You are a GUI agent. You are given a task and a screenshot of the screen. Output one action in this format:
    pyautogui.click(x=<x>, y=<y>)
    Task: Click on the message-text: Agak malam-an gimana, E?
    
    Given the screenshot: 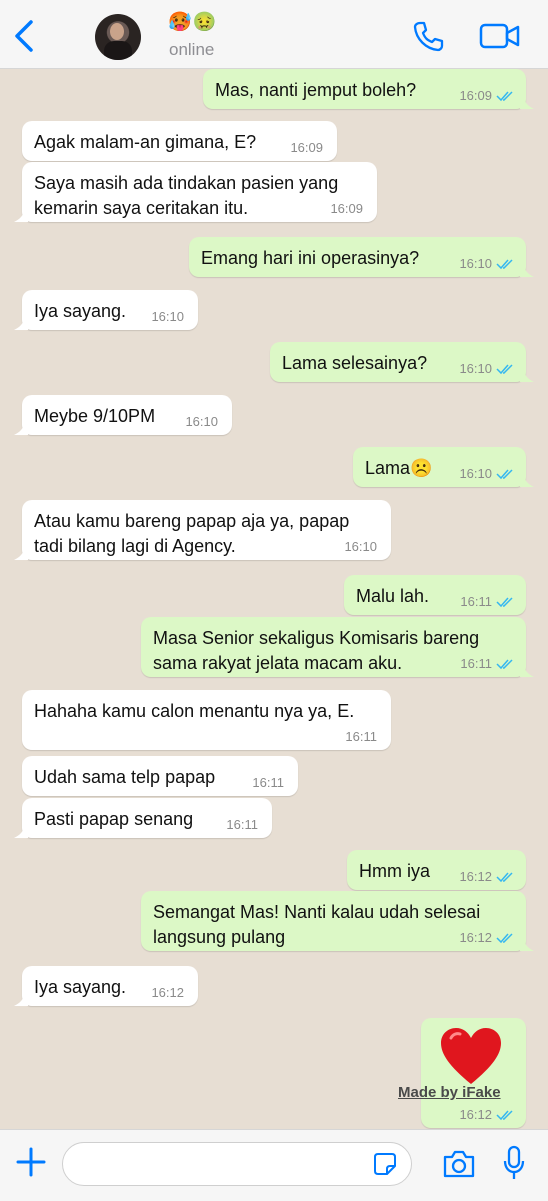 What is the action you would take?
    pyautogui.click(x=145, y=142)
    